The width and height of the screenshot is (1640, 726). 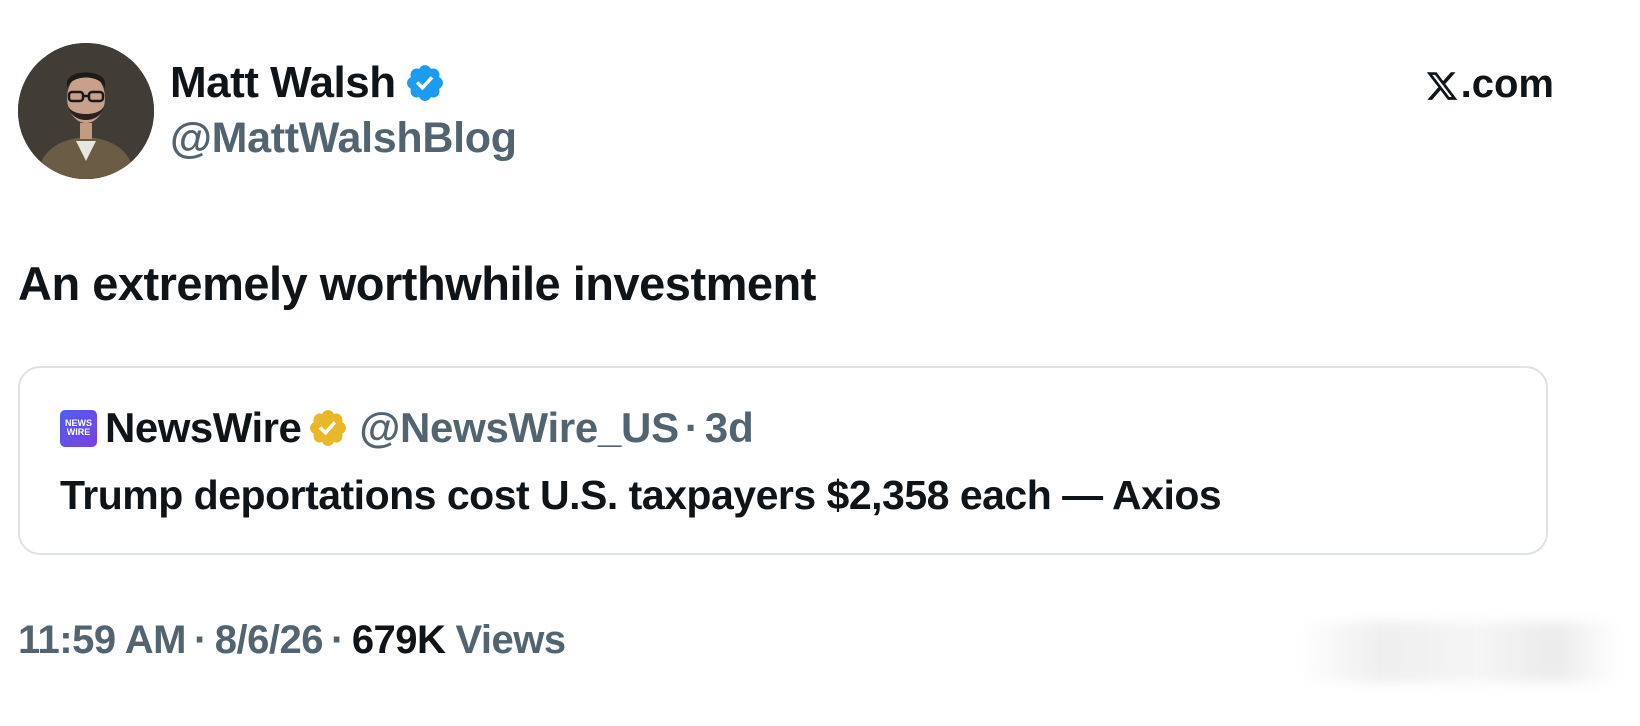 I want to click on newswire-logo-line2: WIRE, so click(x=78, y=432).